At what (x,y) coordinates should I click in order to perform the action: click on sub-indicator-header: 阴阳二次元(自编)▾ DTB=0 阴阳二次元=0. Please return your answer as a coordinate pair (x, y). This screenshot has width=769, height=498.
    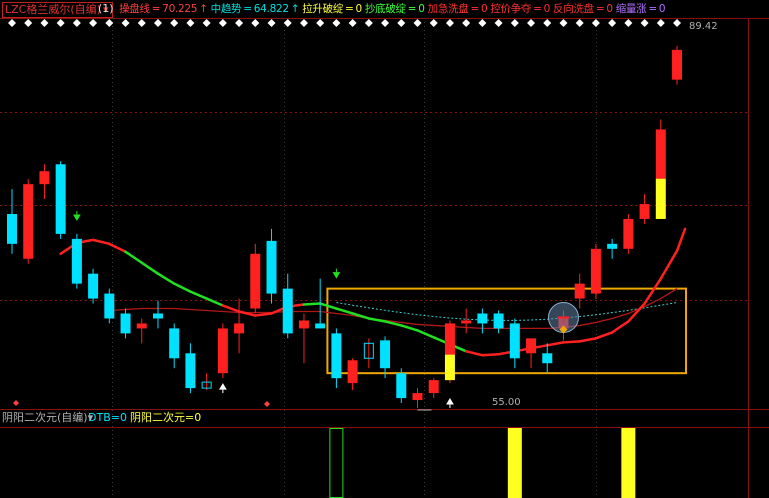
    Looking at the image, I should click on (384, 418).